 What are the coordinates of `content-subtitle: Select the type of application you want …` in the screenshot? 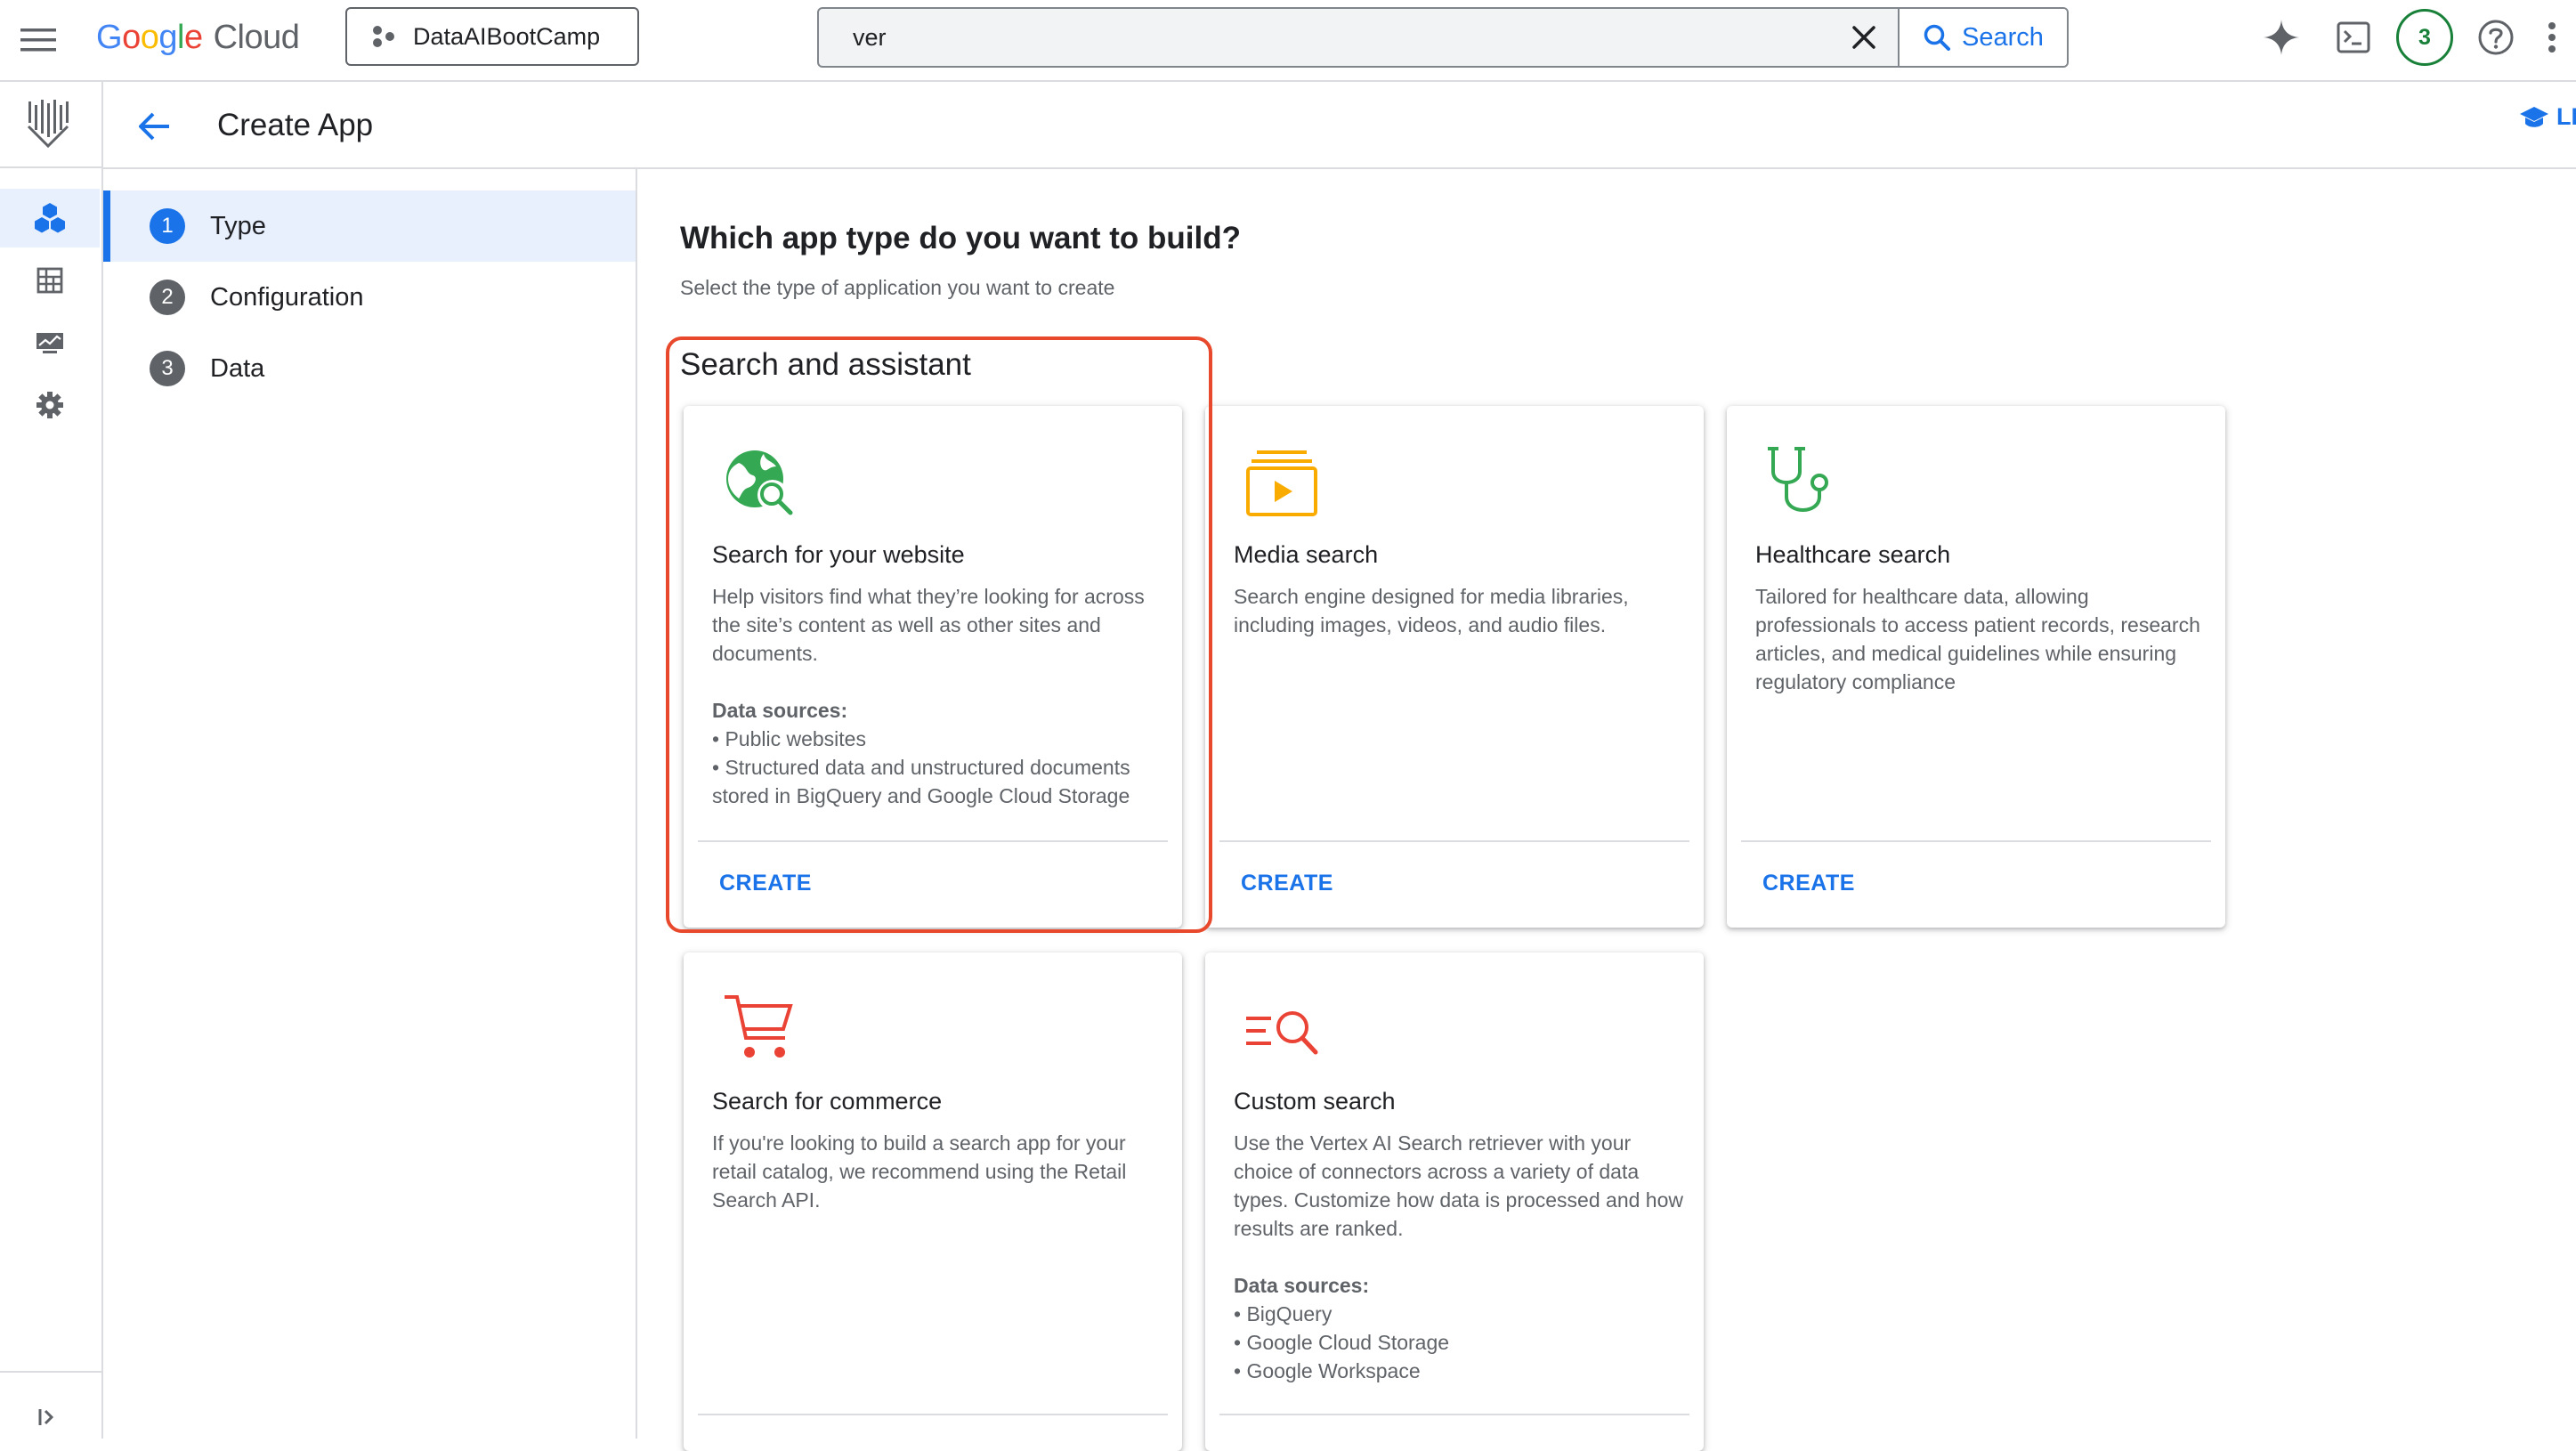 It's located at (898, 287).